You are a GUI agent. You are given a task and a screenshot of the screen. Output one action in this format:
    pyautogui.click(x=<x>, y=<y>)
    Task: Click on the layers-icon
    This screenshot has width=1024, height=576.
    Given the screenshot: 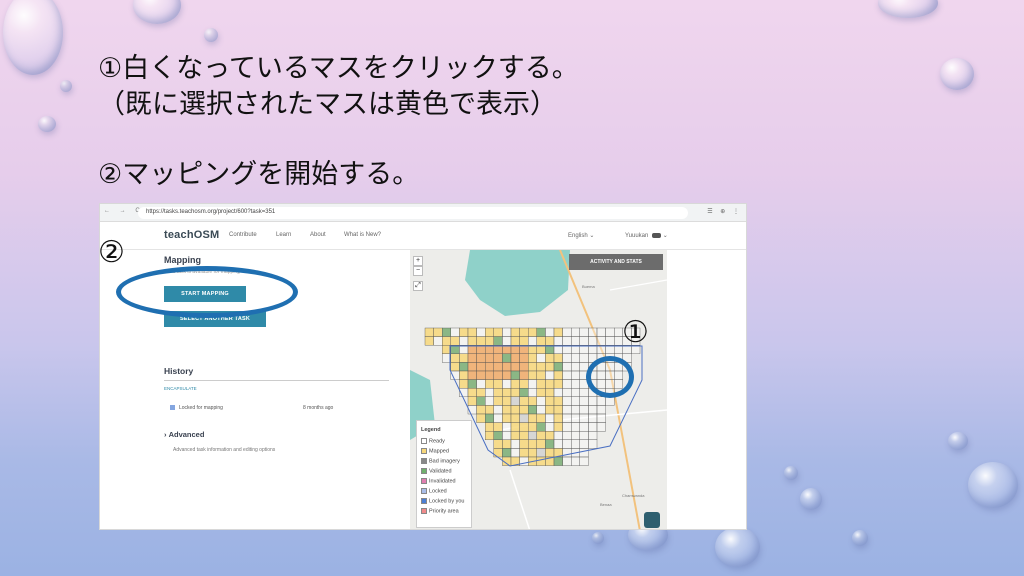 What is the action you would take?
    pyautogui.click(x=652, y=520)
    